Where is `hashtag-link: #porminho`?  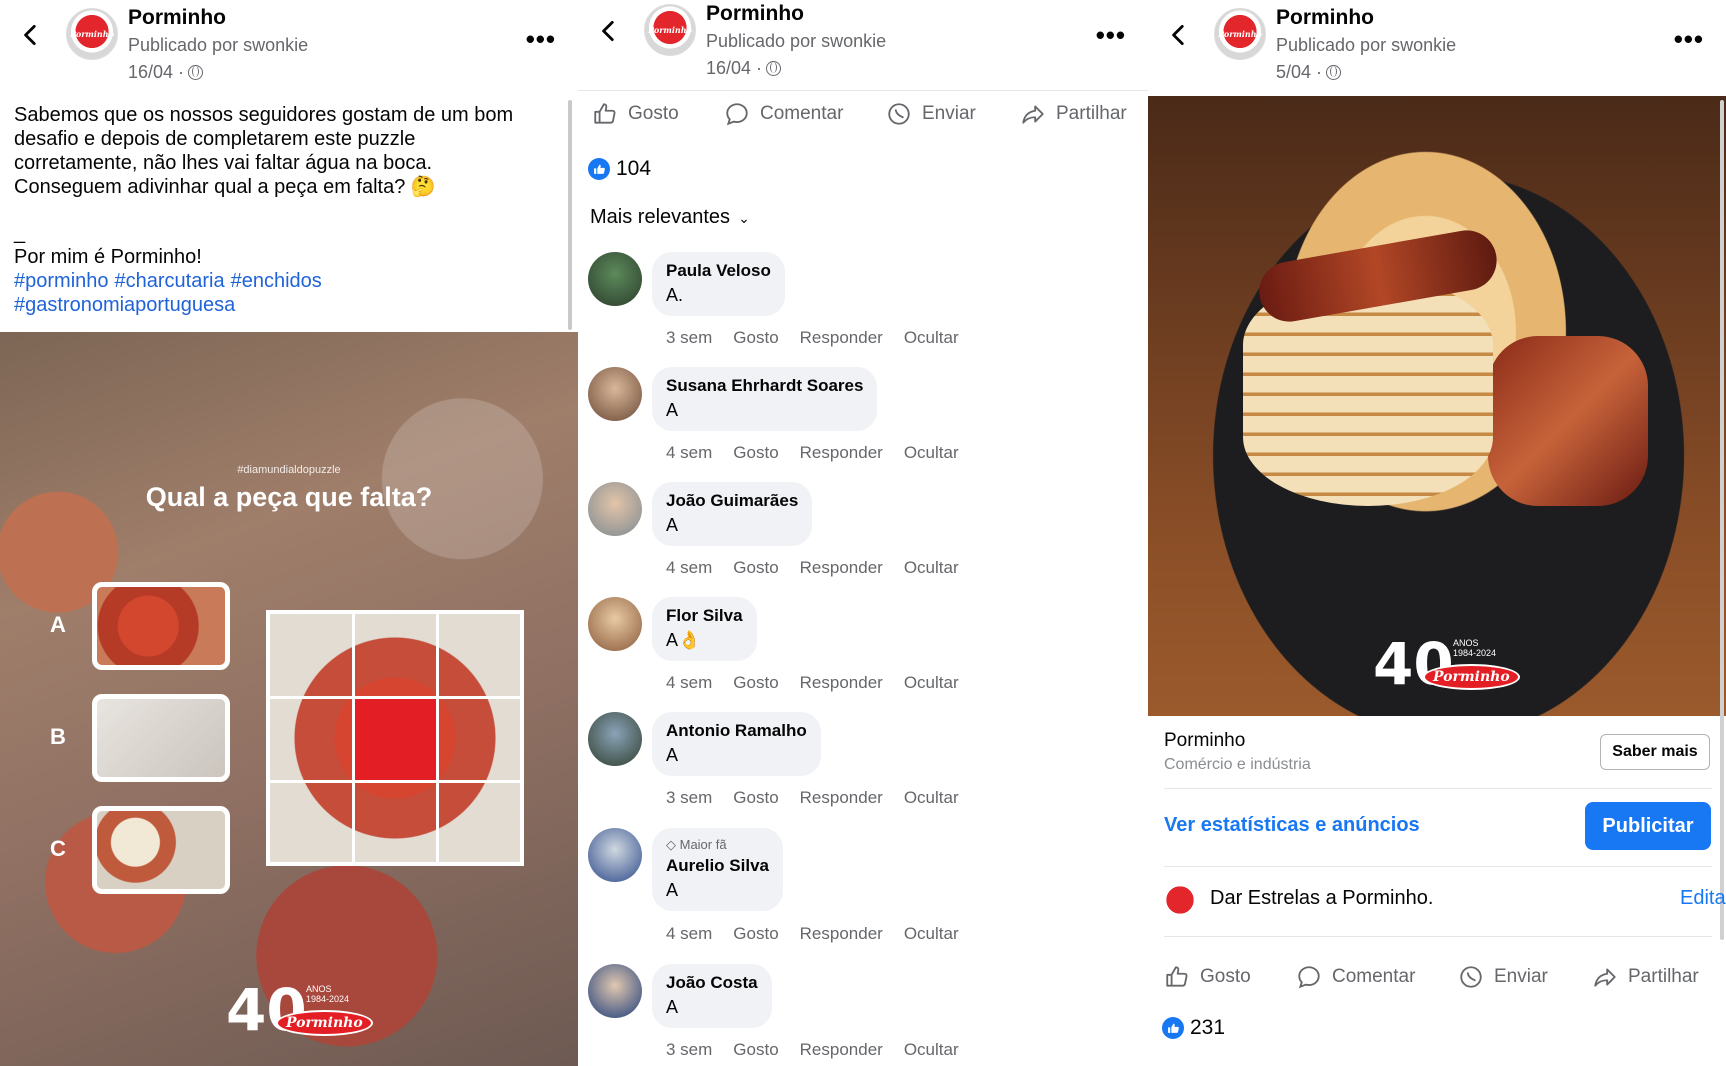 hashtag-link: #porminho is located at coordinates (61, 281).